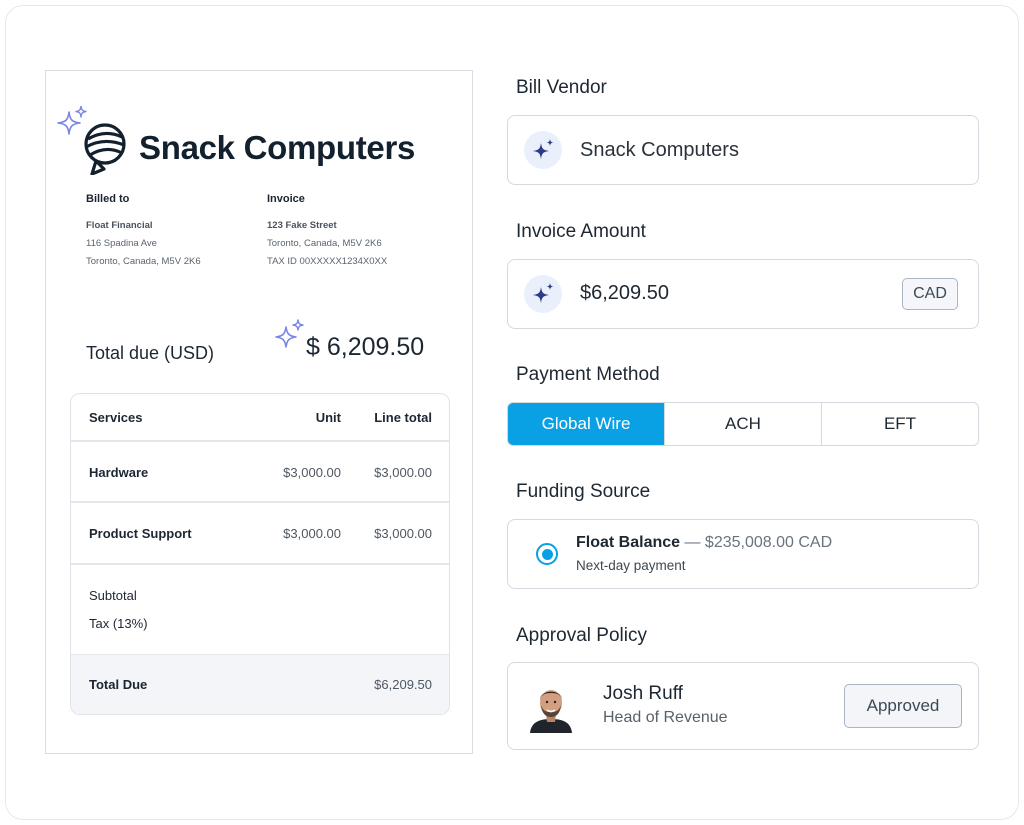 This screenshot has width=1024, height=825. I want to click on funding-source-title: Float Balance — $235,008.00 CAD, so click(704, 543).